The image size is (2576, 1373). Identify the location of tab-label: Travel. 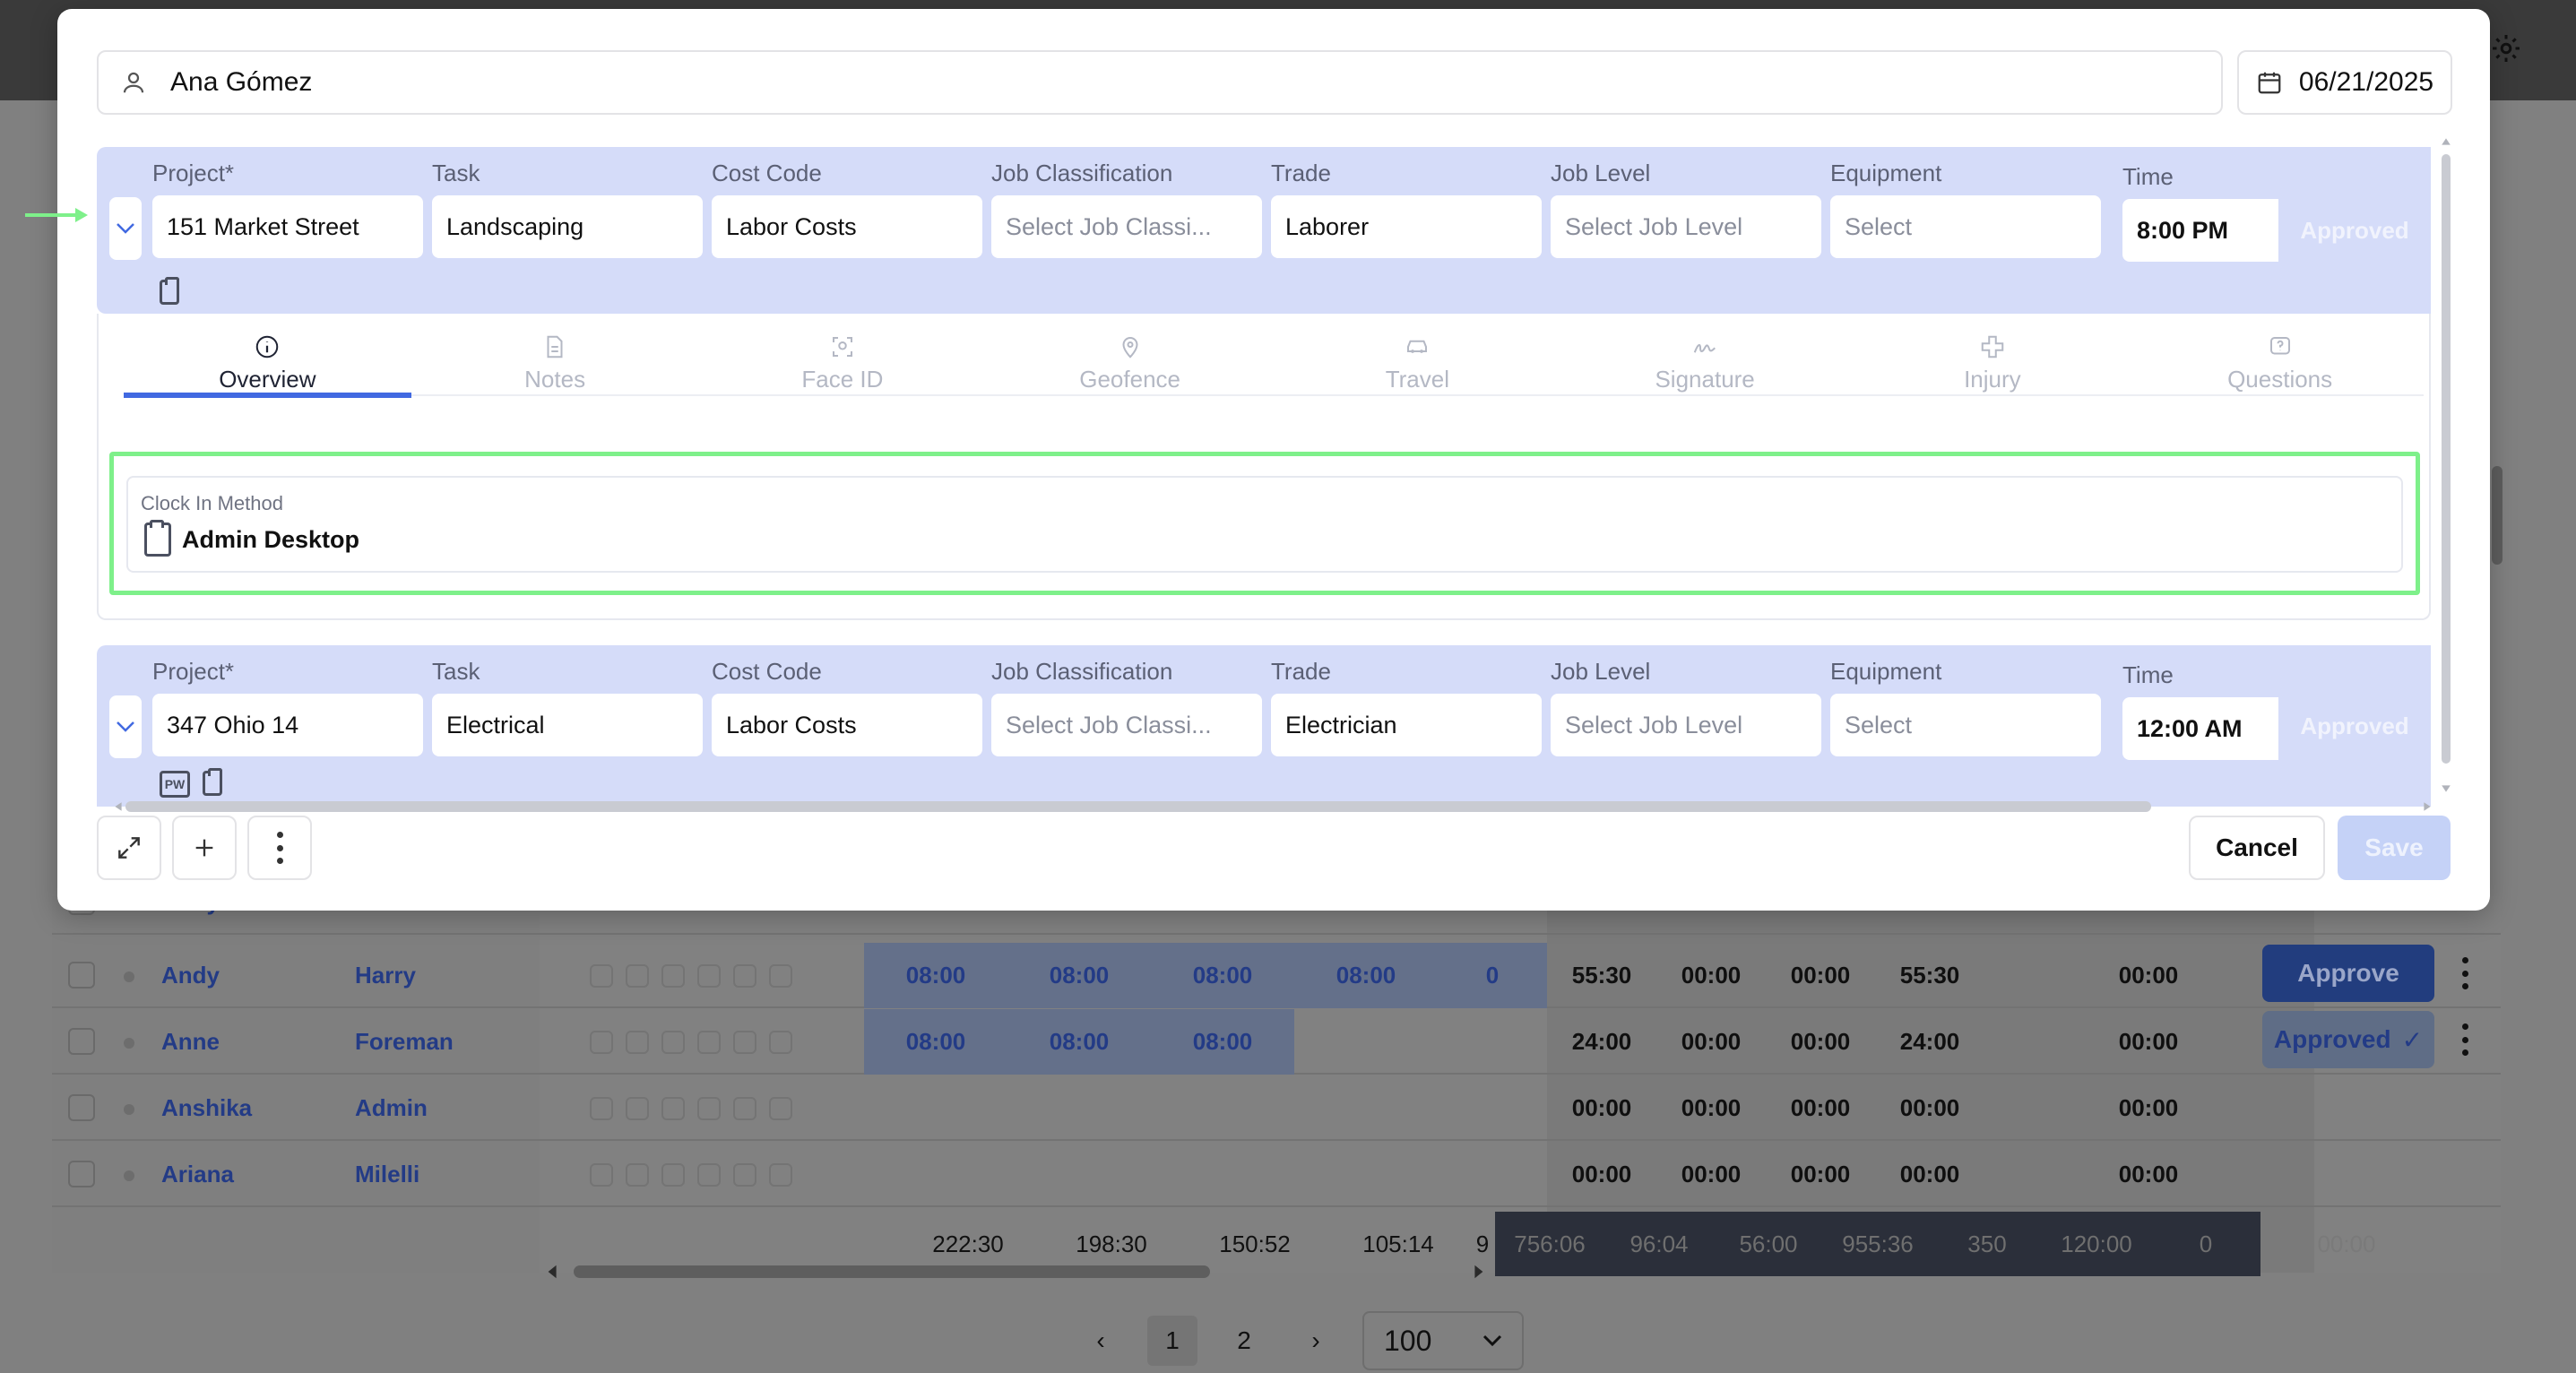
(1417, 379).